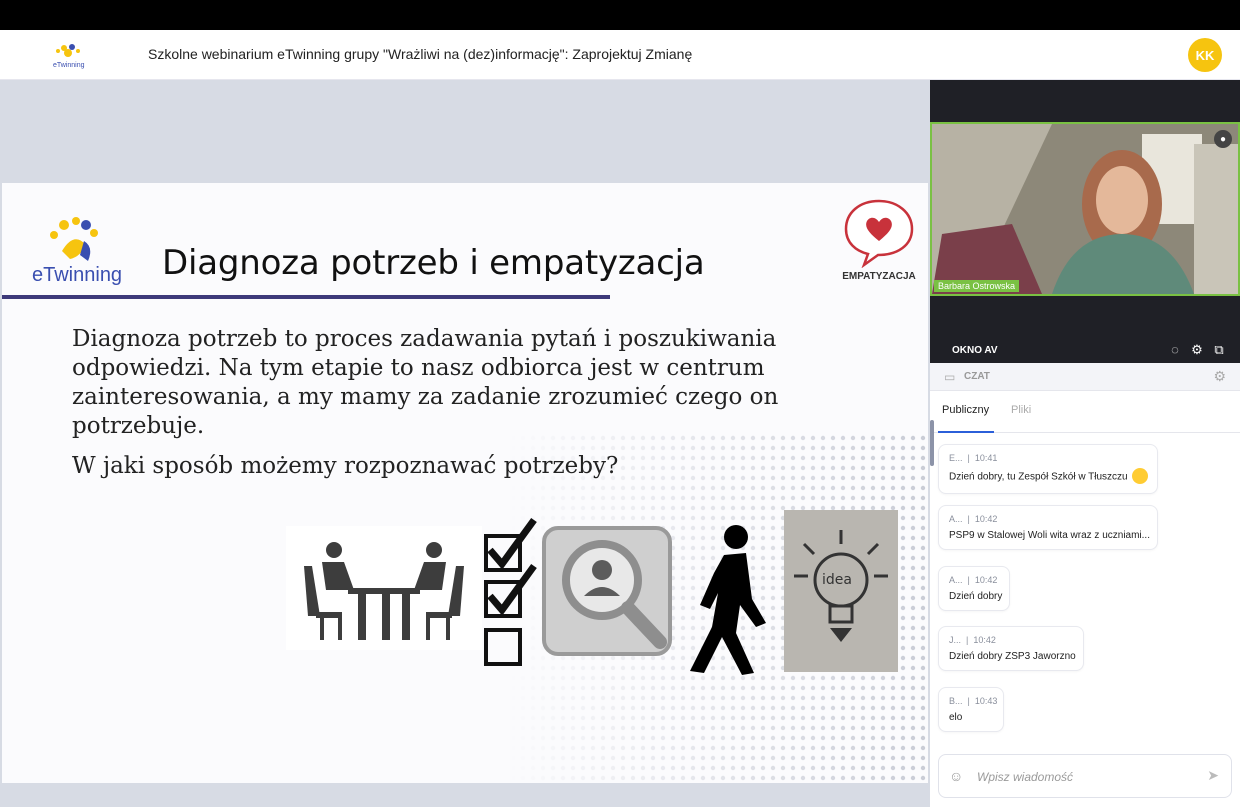 The width and height of the screenshot is (1240, 807). I want to click on meeting-table-icon, so click(384, 588).